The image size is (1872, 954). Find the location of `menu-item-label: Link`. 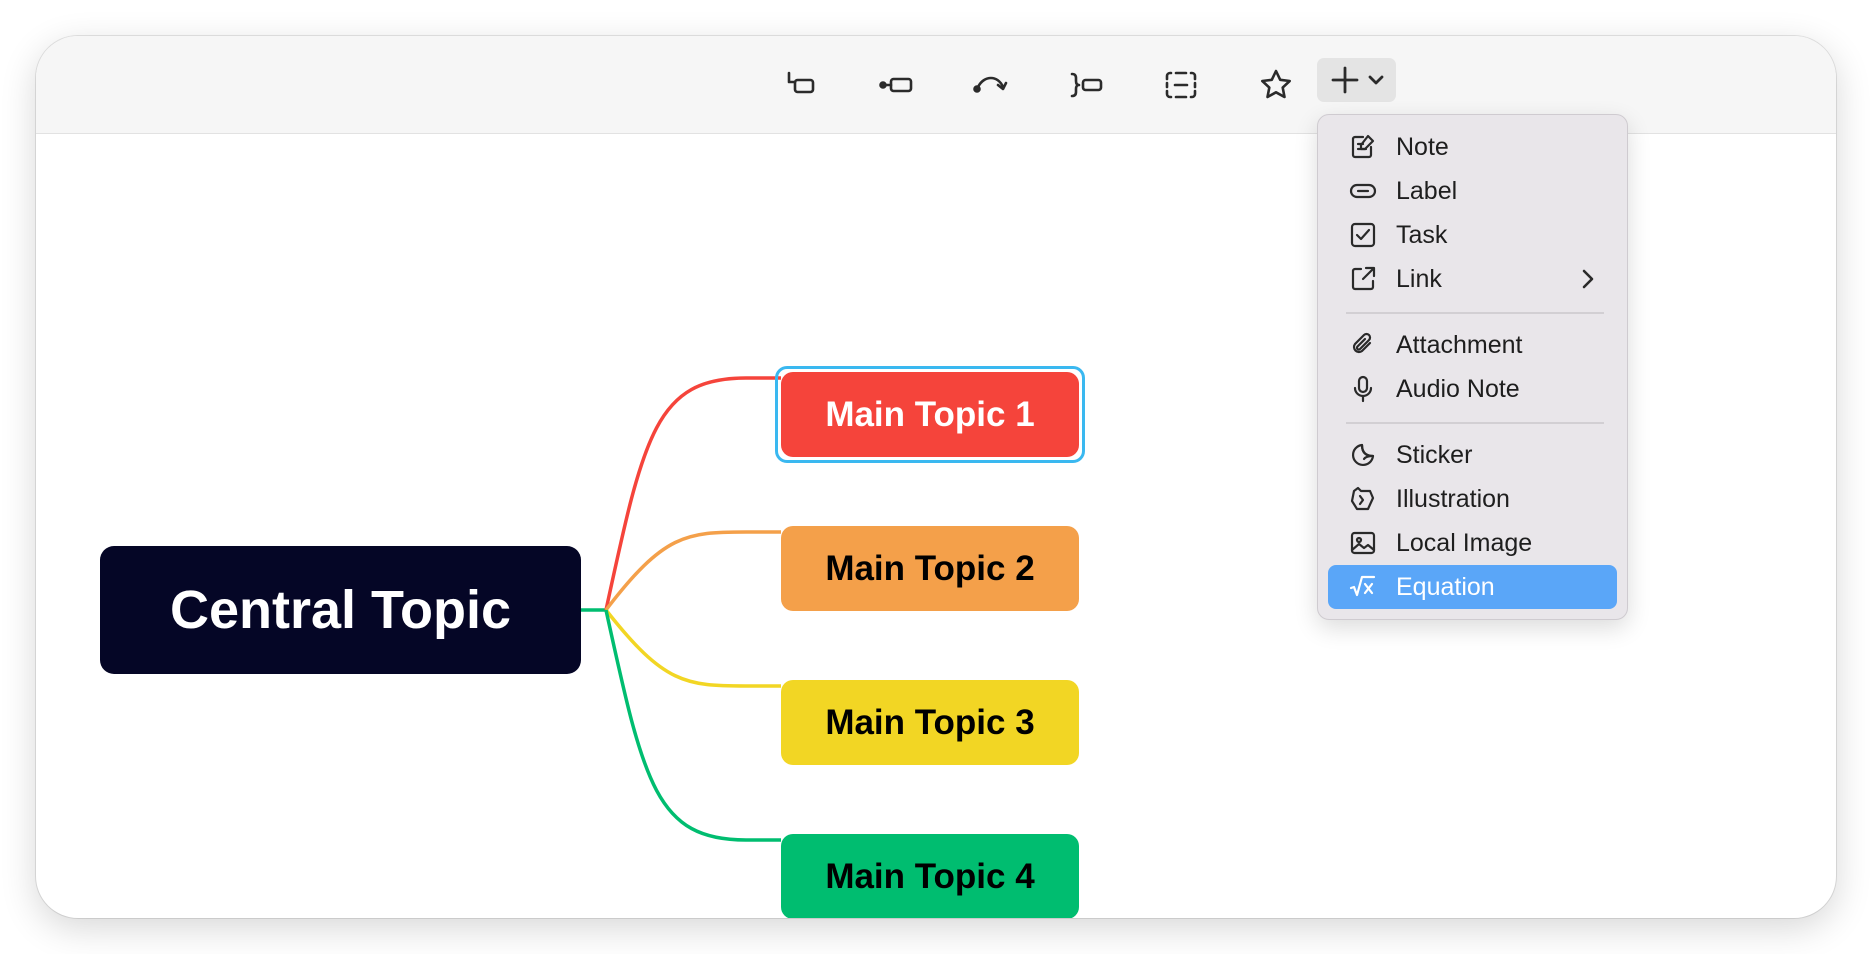

menu-item-label: Link is located at coordinates (1419, 278).